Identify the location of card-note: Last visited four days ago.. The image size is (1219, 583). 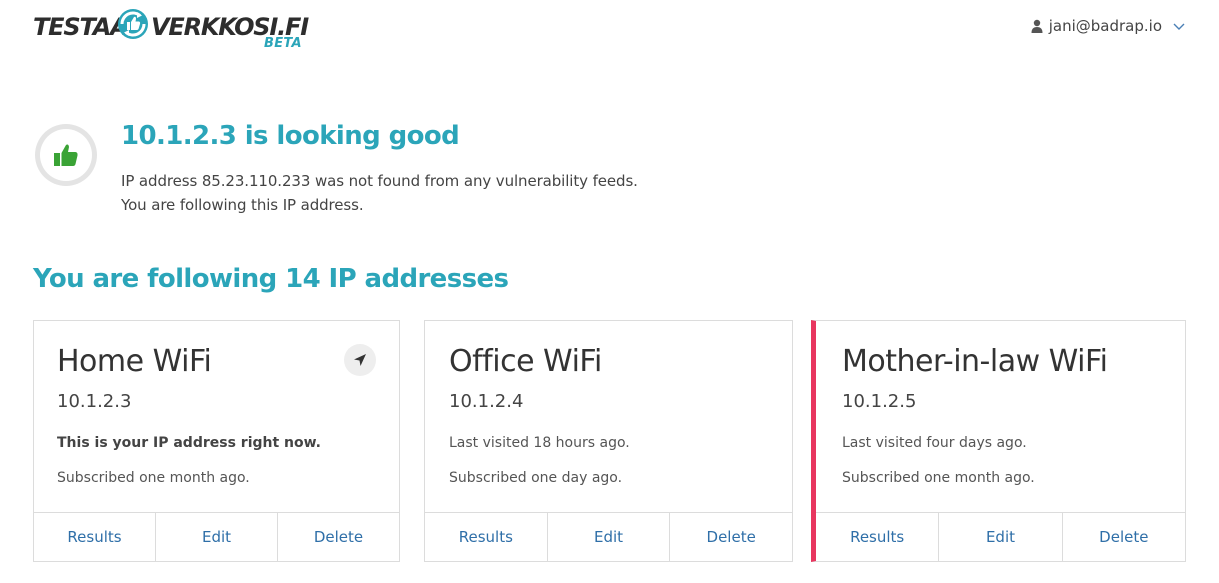
(934, 443).